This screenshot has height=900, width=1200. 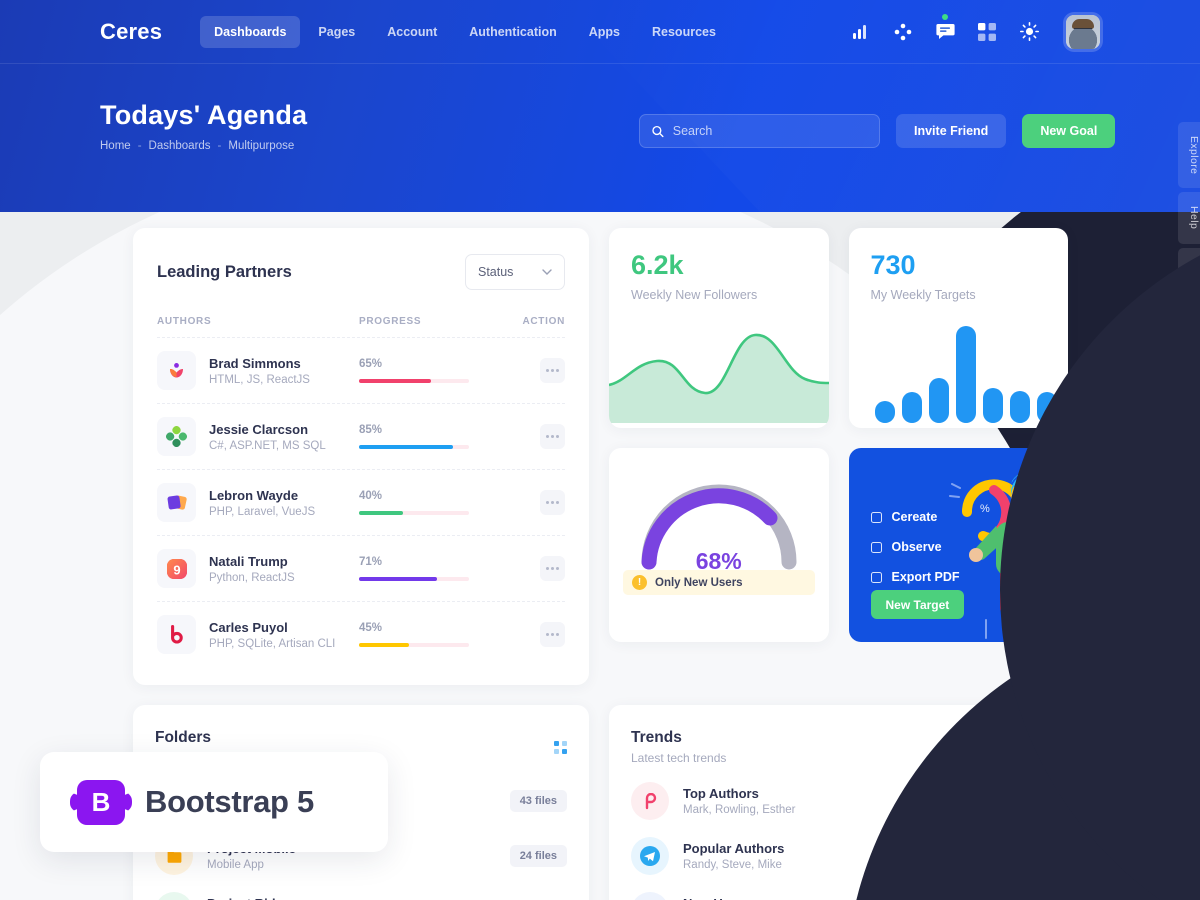 I want to click on area-chart, so click(x=719, y=370).